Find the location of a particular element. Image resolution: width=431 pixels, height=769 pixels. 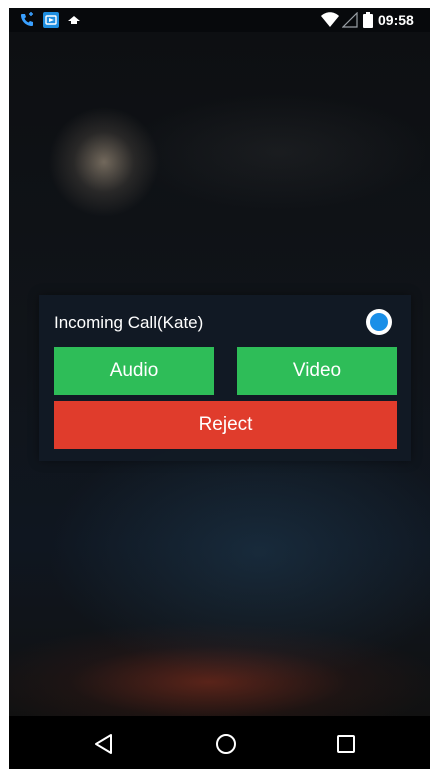

recents-icon is located at coordinates (346, 744).